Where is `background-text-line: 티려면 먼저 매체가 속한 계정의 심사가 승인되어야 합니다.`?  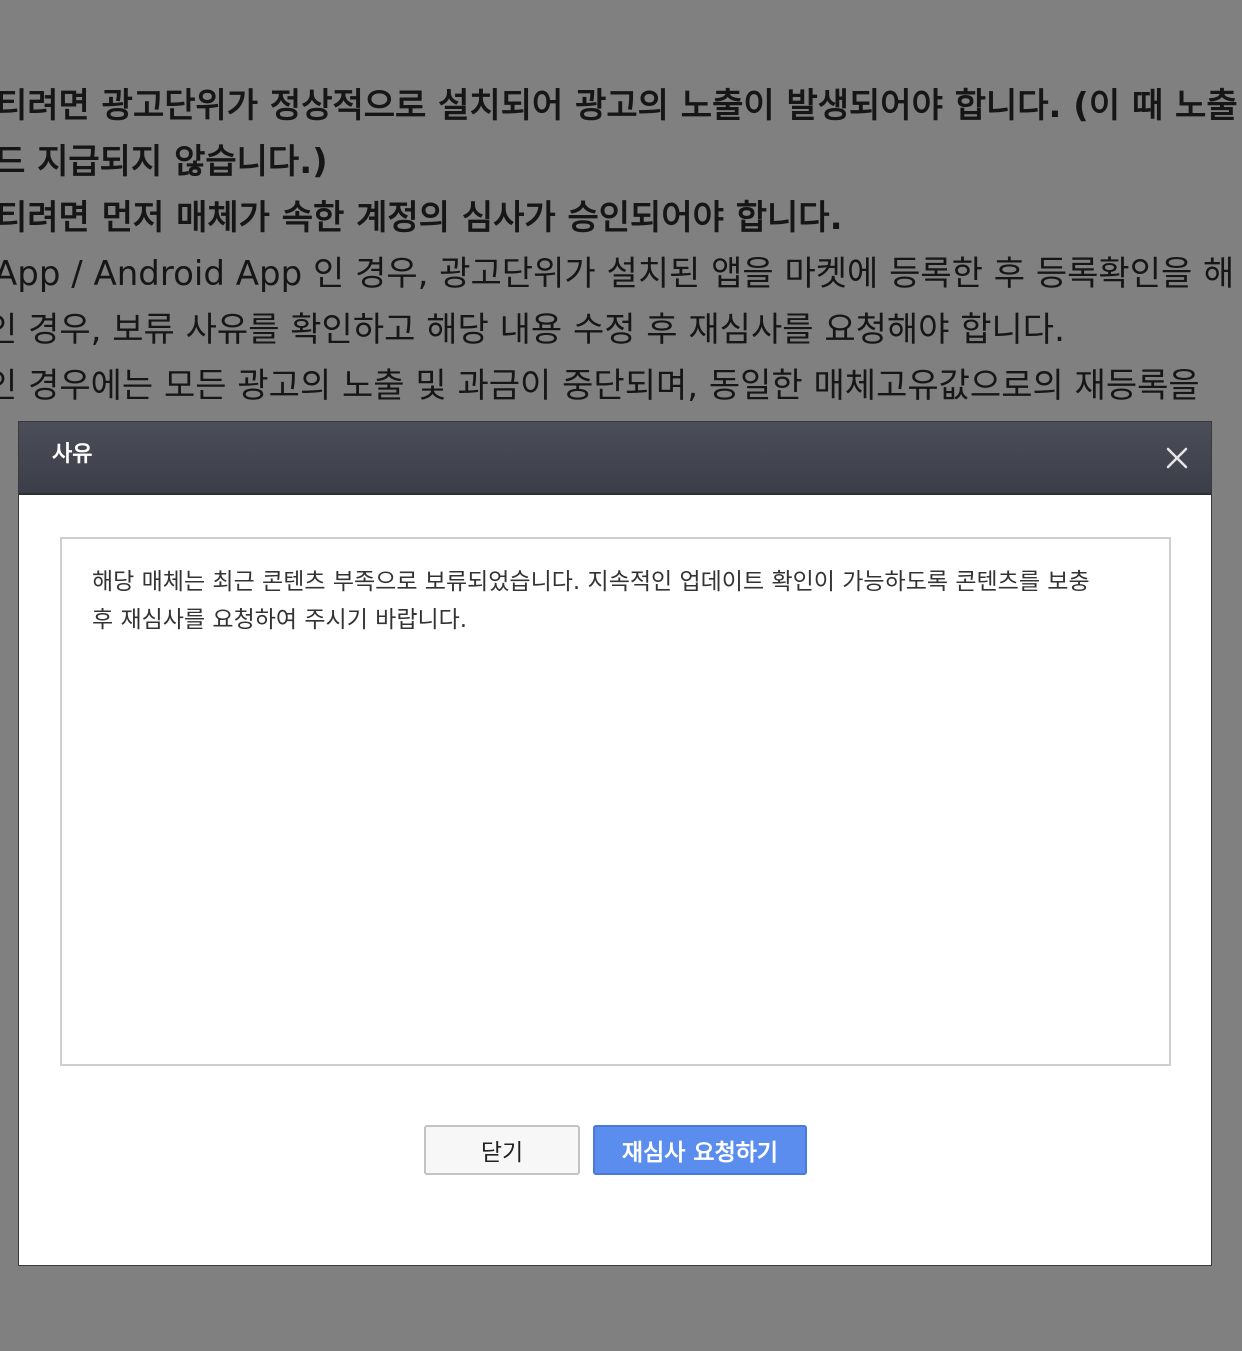
background-text-line: 티려면 먼저 매체가 속한 계정의 심사가 승인되어야 합니다. is located at coordinates (421, 218).